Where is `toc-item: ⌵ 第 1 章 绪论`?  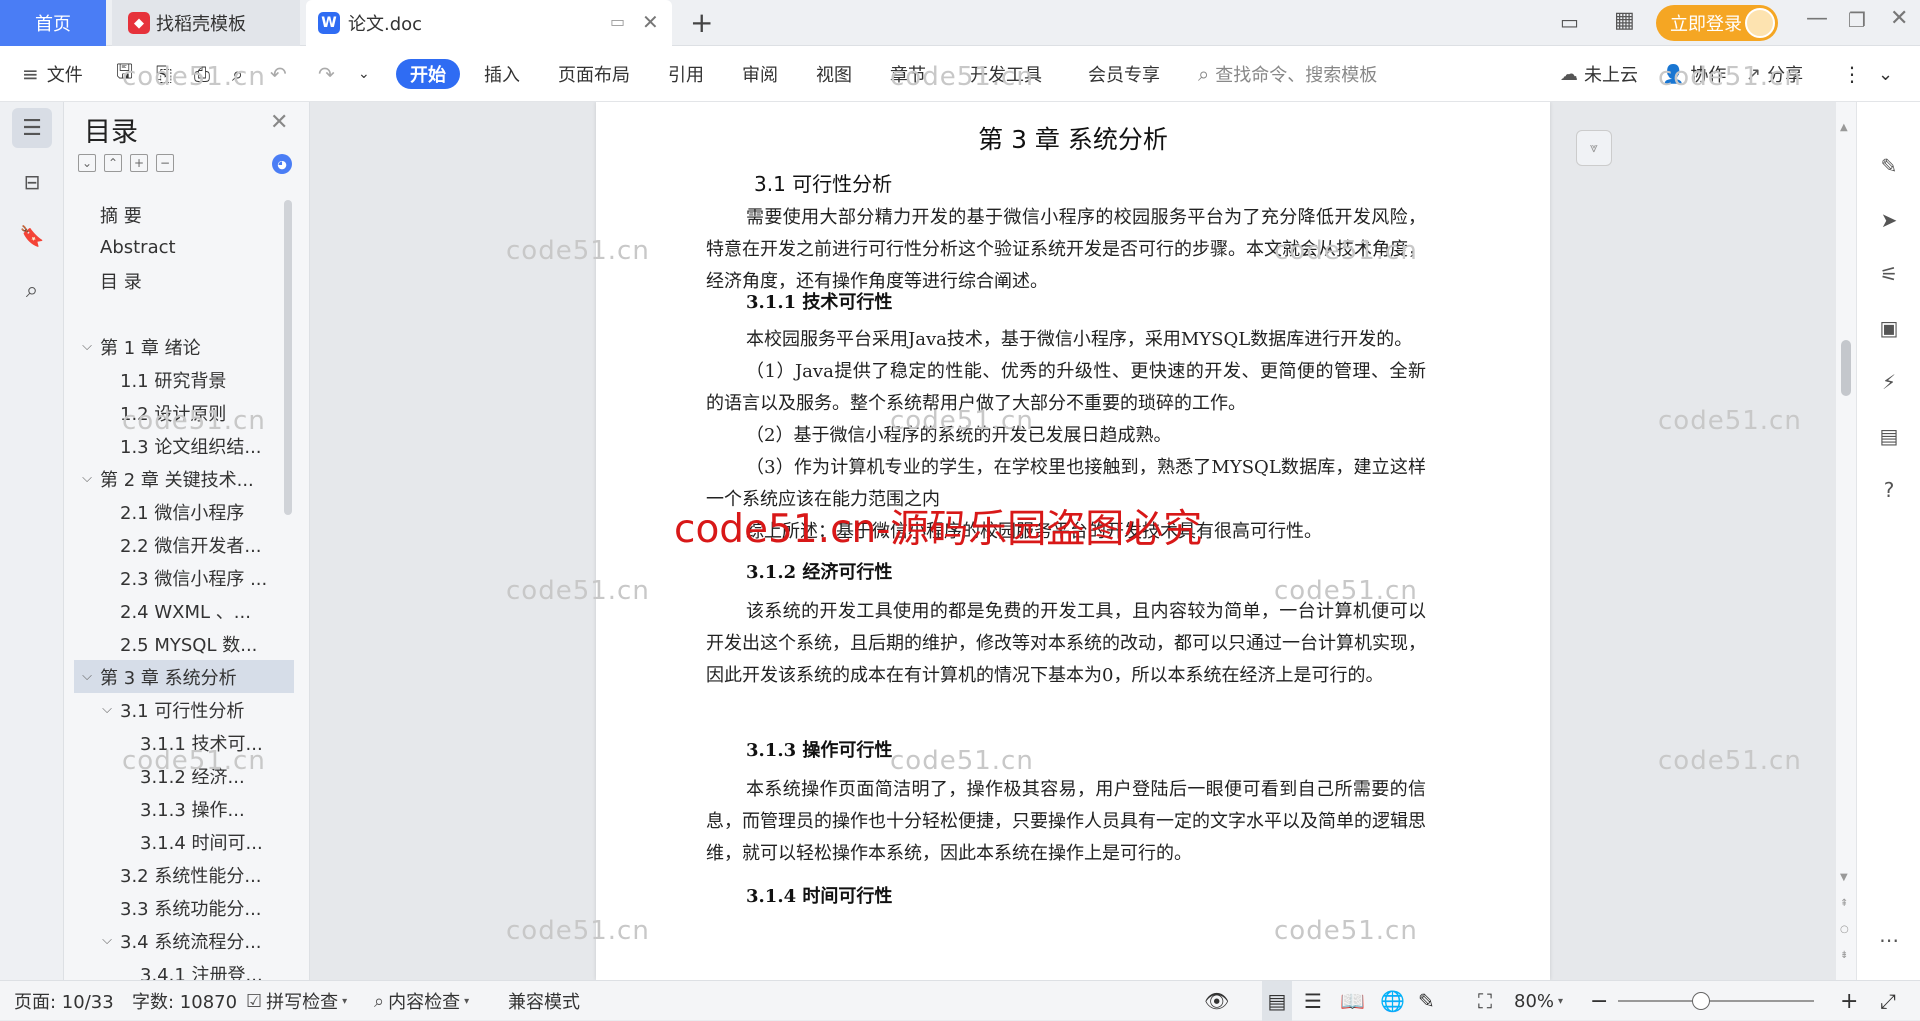 toc-item: ⌵ 第 1 章 绪论 is located at coordinates (184, 346).